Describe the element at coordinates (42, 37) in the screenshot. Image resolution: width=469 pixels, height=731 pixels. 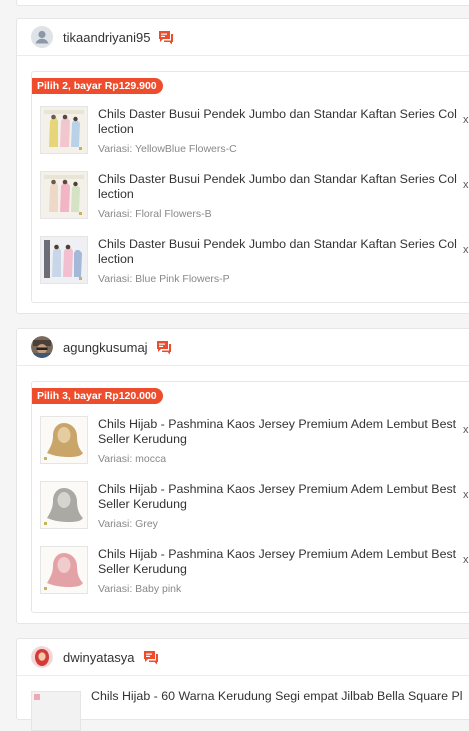
I see `user-avatar-icon` at that location.